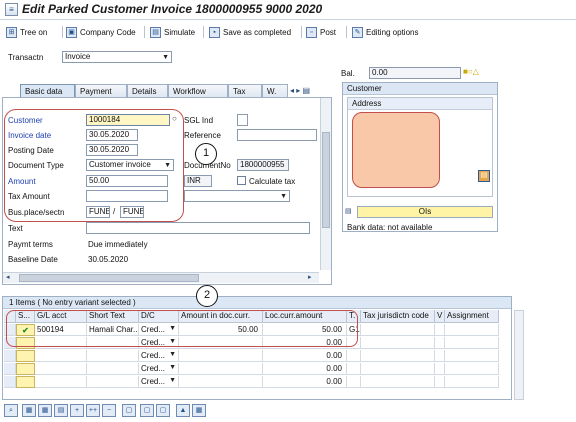 This screenshot has width=576, height=422. What do you see at coordinates (163, 410) in the screenshot?
I see `cut-icon: ▢` at bounding box center [163, 410].